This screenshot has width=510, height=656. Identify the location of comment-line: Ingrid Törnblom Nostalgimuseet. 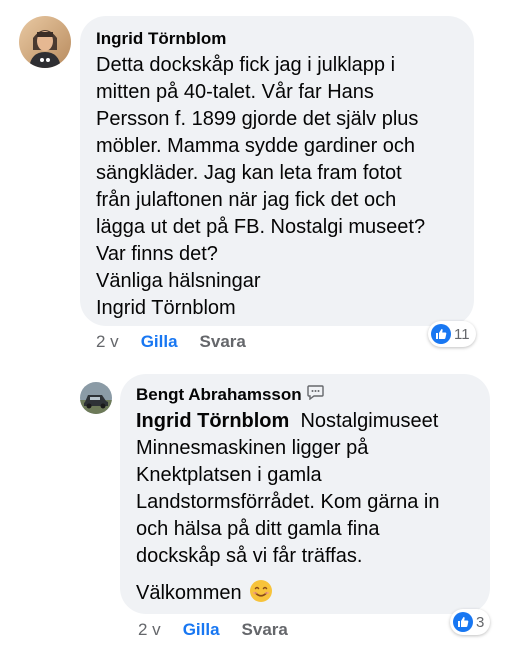
(305, 421).